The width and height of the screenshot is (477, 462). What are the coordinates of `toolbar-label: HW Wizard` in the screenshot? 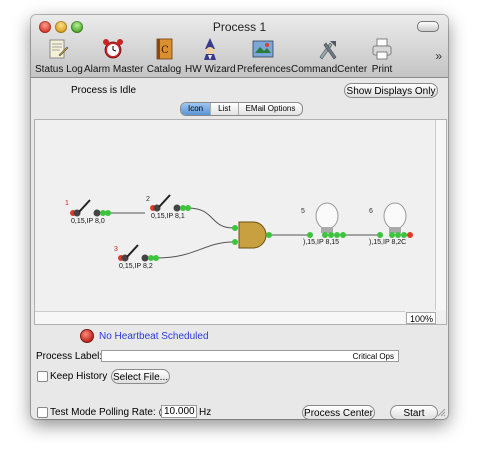 It's located at (210, 69).